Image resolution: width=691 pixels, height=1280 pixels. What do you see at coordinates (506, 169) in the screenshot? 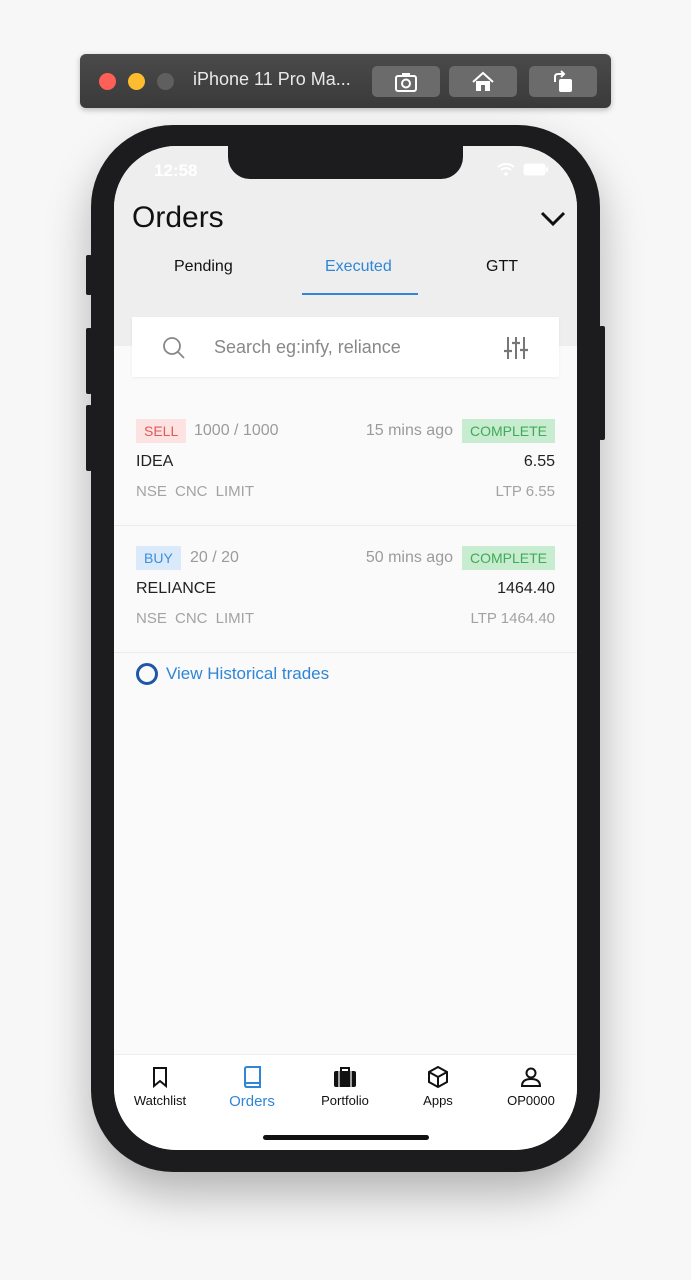
I see `wifi-icon` at bounding box center [506, 169].